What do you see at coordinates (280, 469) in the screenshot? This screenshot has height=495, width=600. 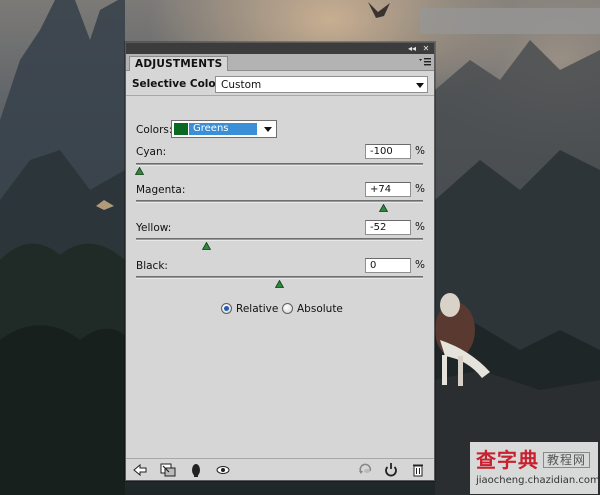 I see `panel-bottom-toolbar` at bounding box center [280, 469].